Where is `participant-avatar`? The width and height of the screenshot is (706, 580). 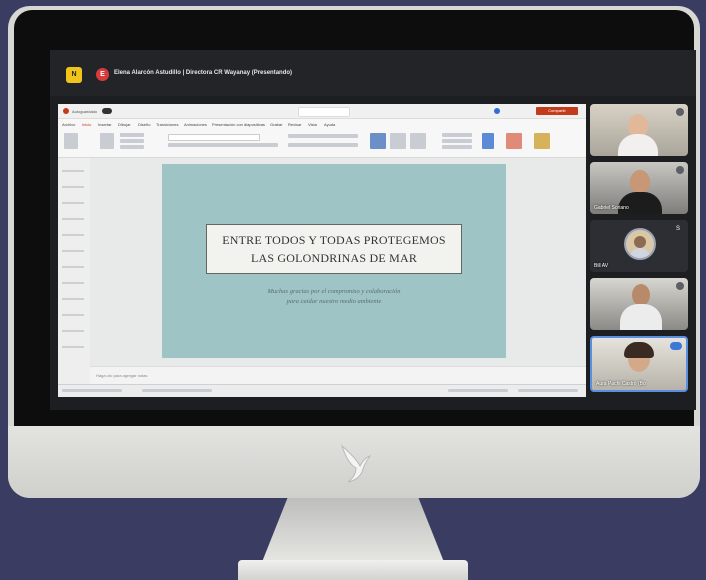 participant-avatar is located at coordinates (640, 244).